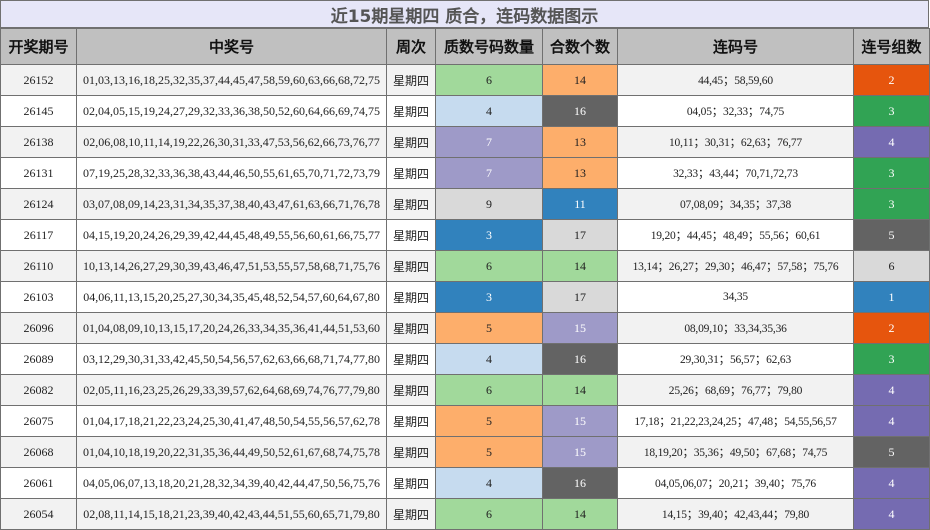 The image size is (930, 530). Describe the element at coordinates (735, 46) in the screenshot. I see `header-consecutive-numbers: 连码号` at that location.